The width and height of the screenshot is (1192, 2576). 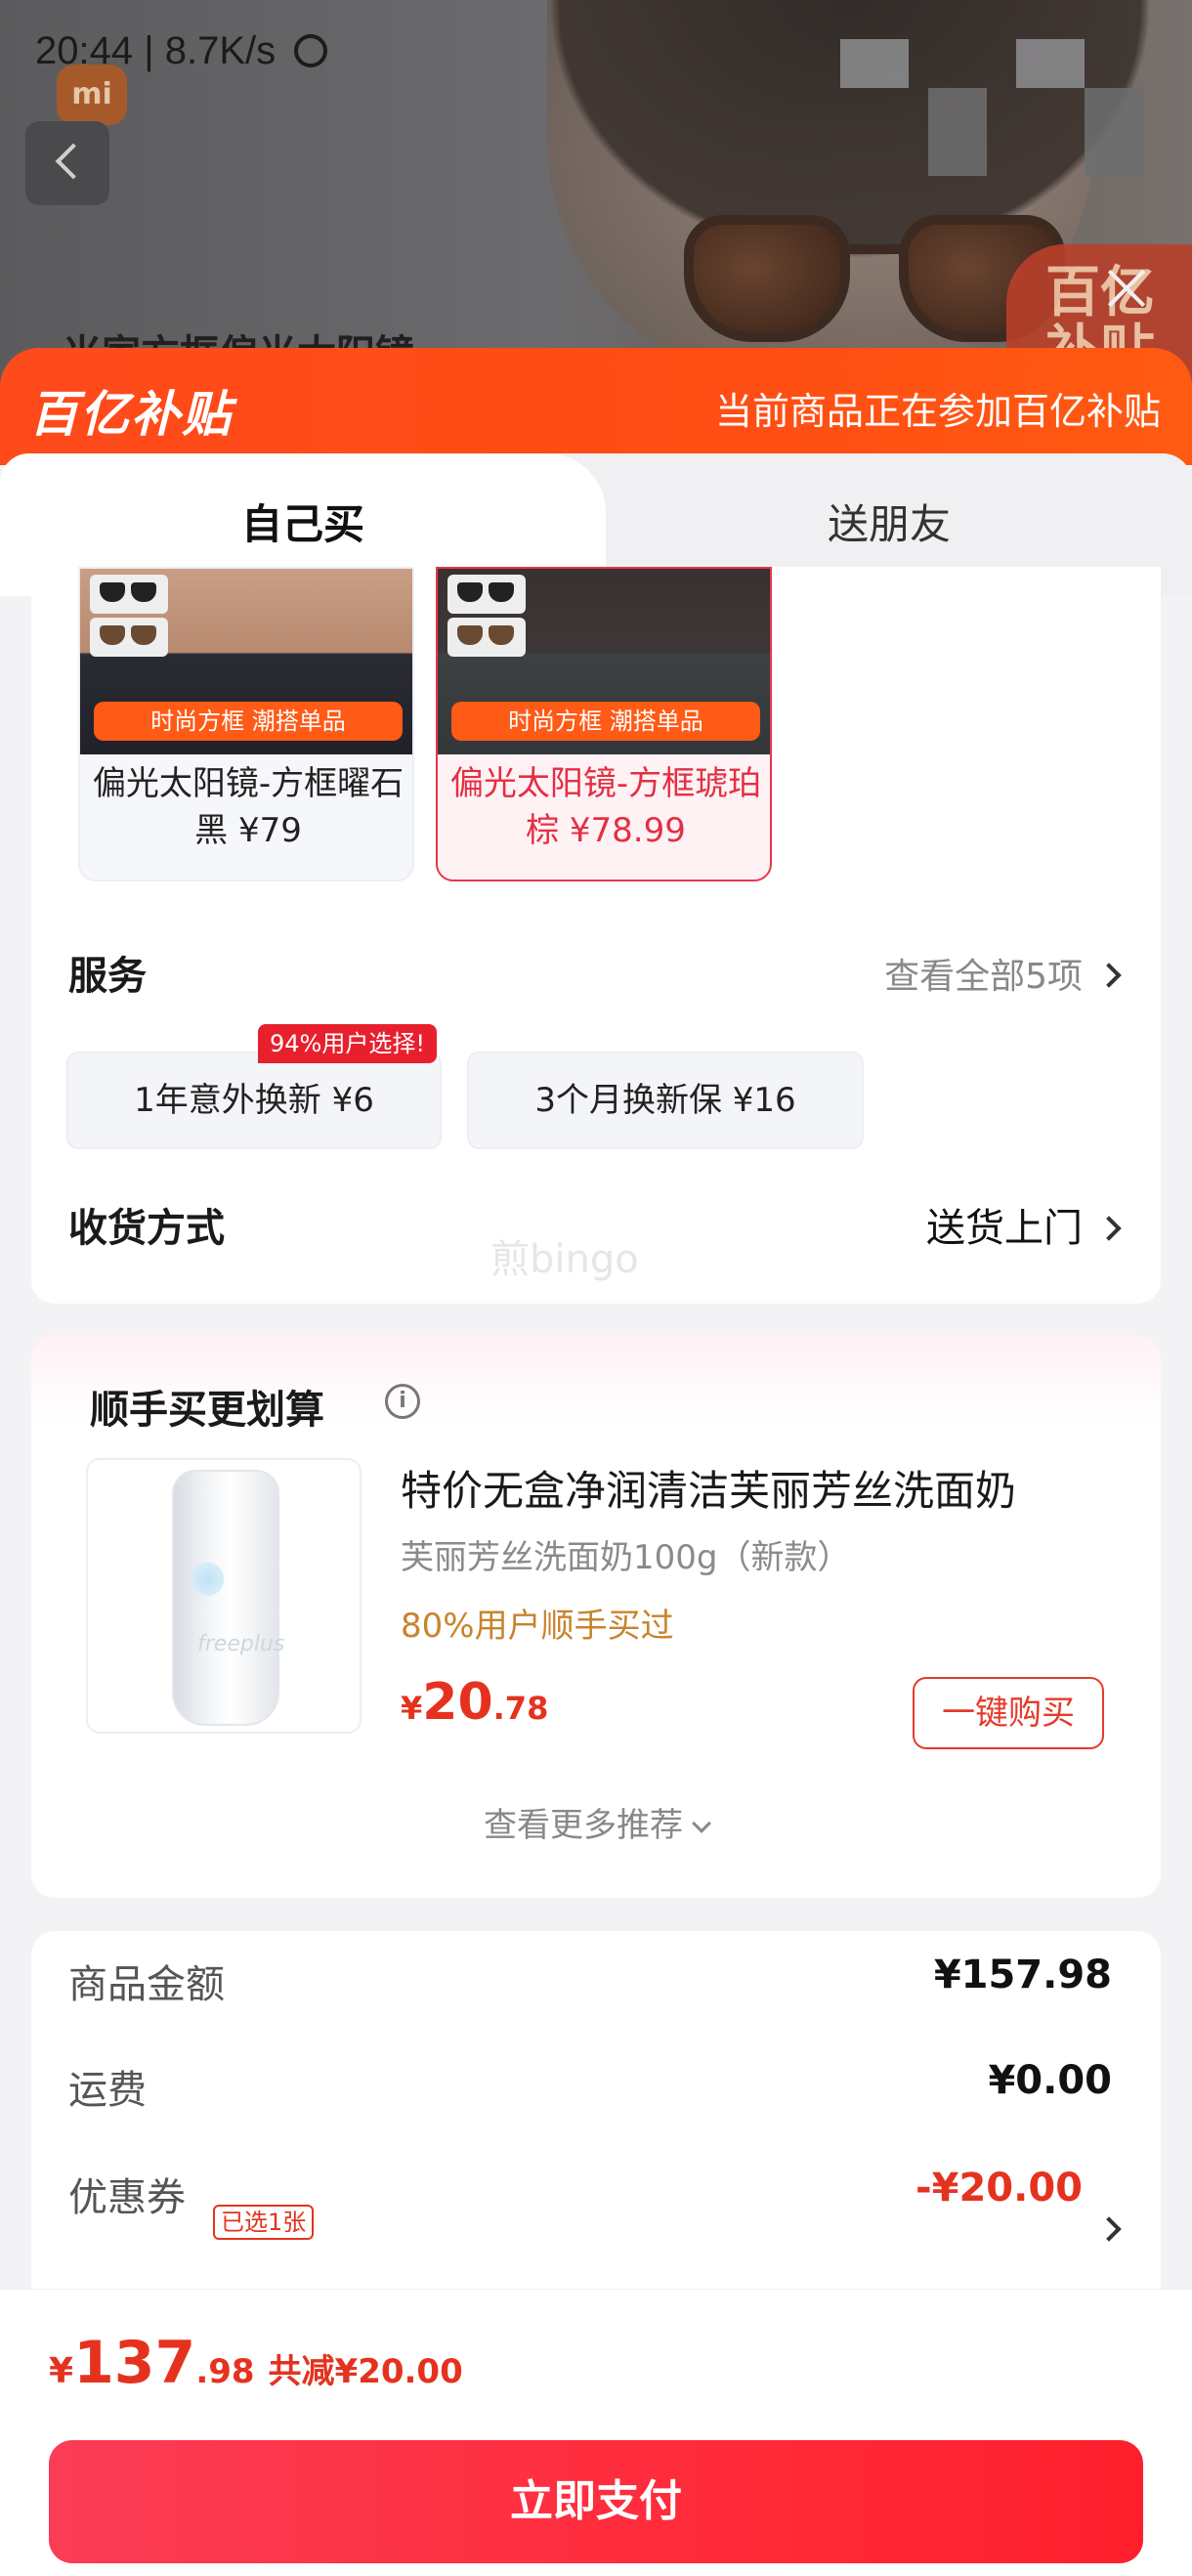 I want to click on one-click-buy-button: 一键购买, so click(x=1008, y=1713).